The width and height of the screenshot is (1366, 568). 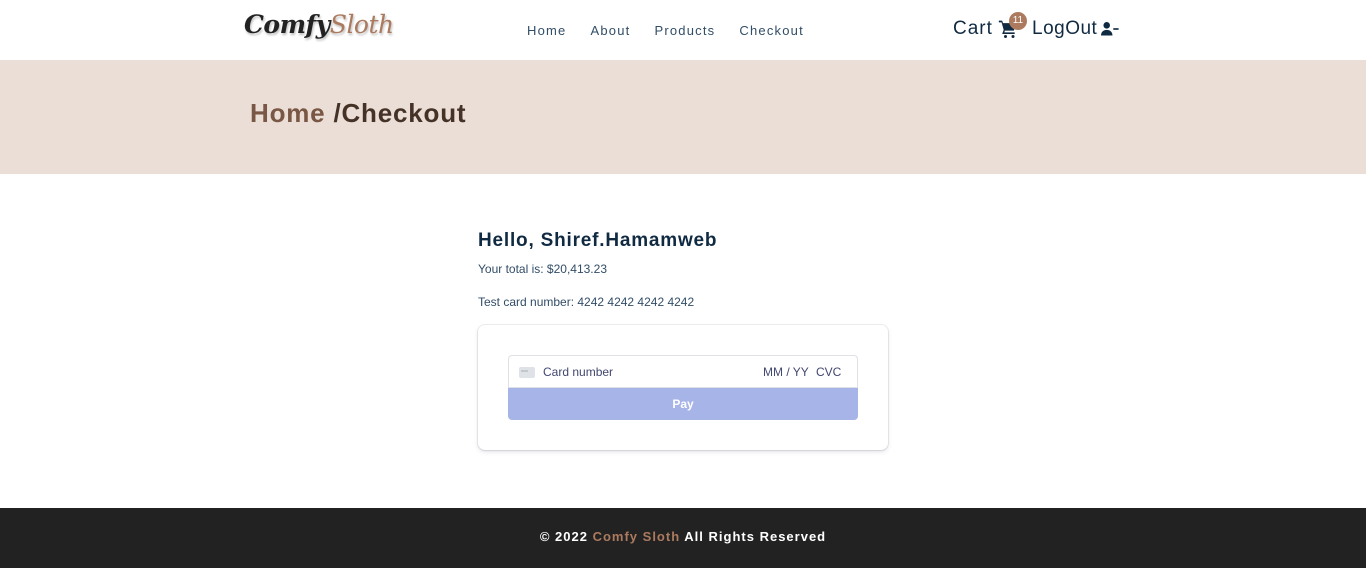 I want to click on cart-label: Cart, so click(x=973, y=28).